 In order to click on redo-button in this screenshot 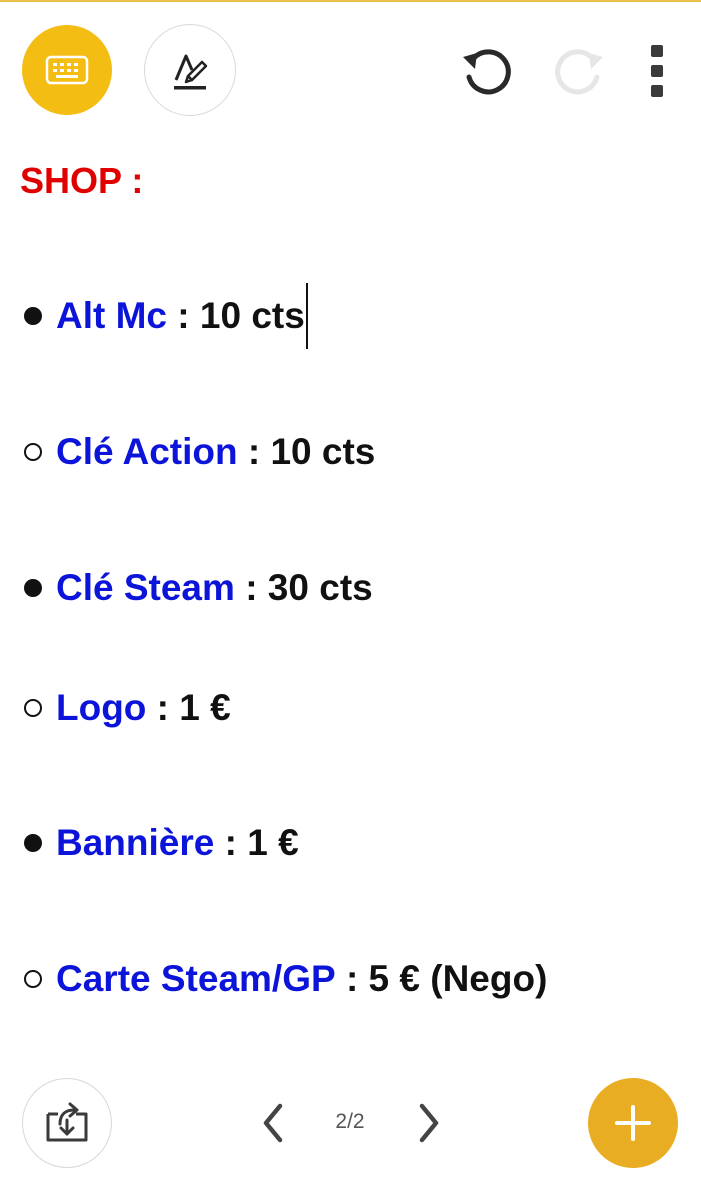, I will do `click(580, 72)`.